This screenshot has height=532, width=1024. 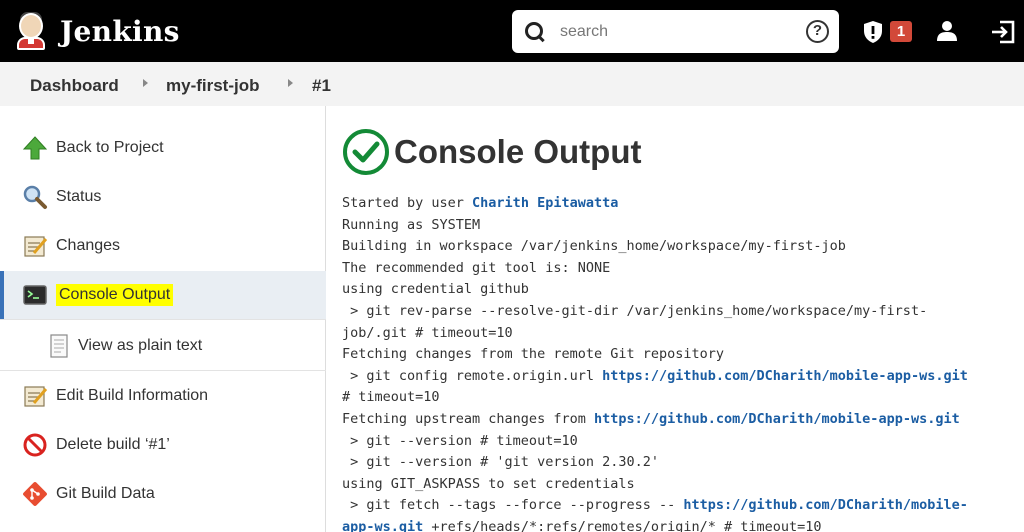 I want to click on security-count-badge: 1, so click(x=901, y=31).